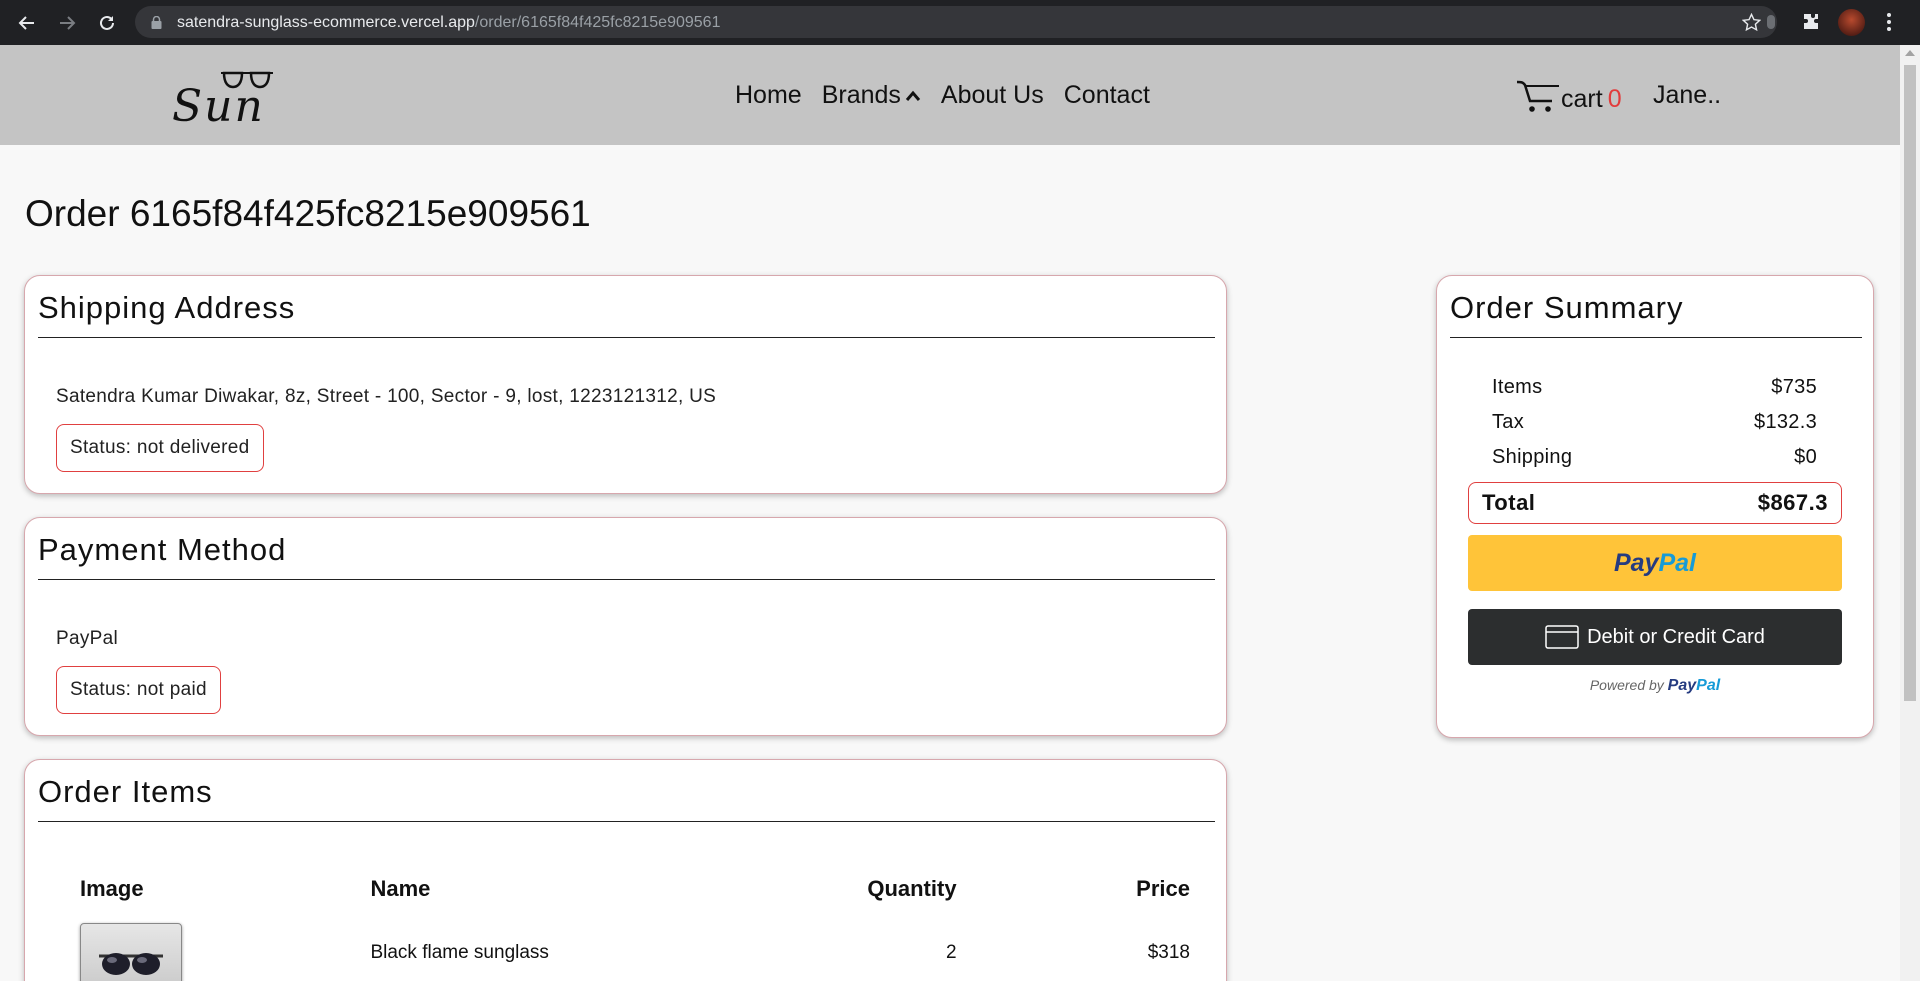 The height and width of the screenshot is (981, 1920). Describe the element at coordinates (525, 947) in the screenshot. I see `product-name: Black flame sunglass` at that location.